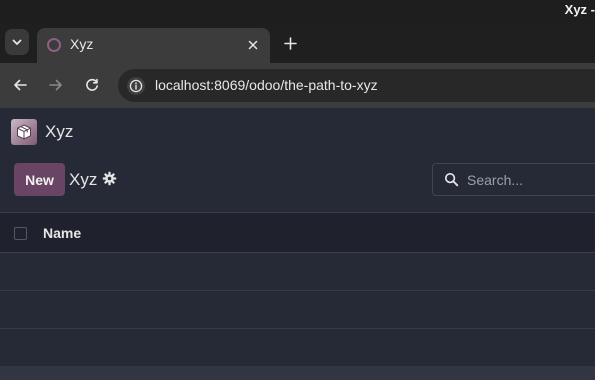 Image resolution: width=595 pixels, height=380 pixels. I want to click on tab-list-button, so click(17, 42).